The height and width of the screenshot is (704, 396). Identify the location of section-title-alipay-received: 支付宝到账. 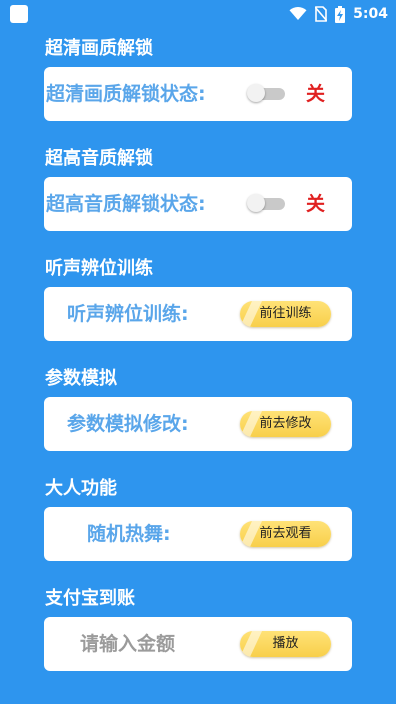
(90, 598).